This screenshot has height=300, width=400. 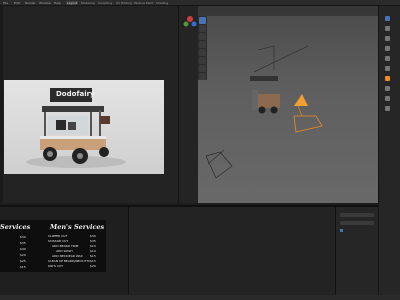 What do you see at coordinates (202, 20) in the screenshot?
I see `select-box-icon` at bounding box center [202, 20].